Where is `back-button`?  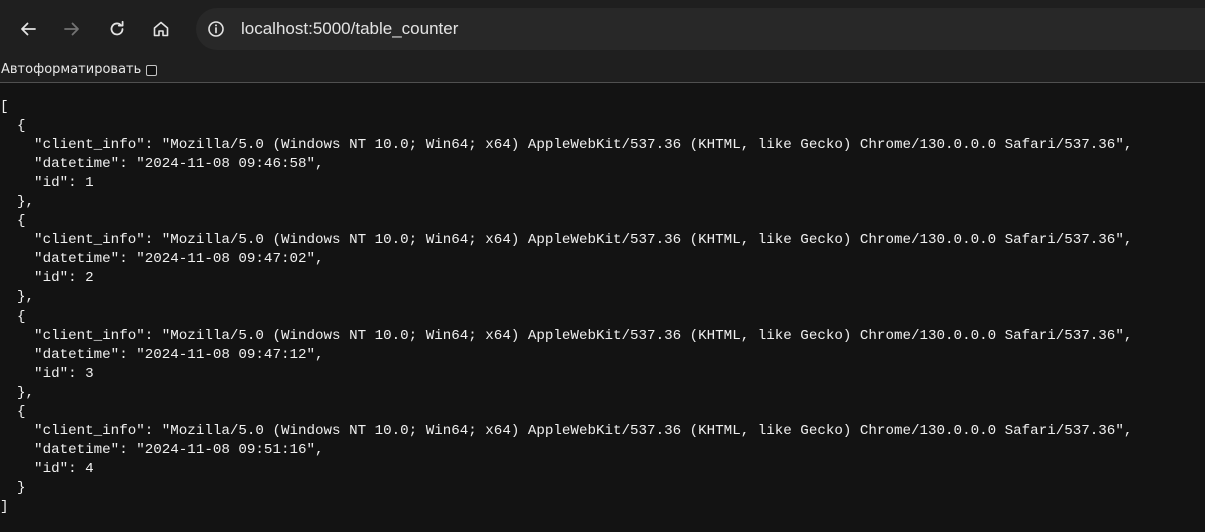 back-button is located at coordinates (28, 29).